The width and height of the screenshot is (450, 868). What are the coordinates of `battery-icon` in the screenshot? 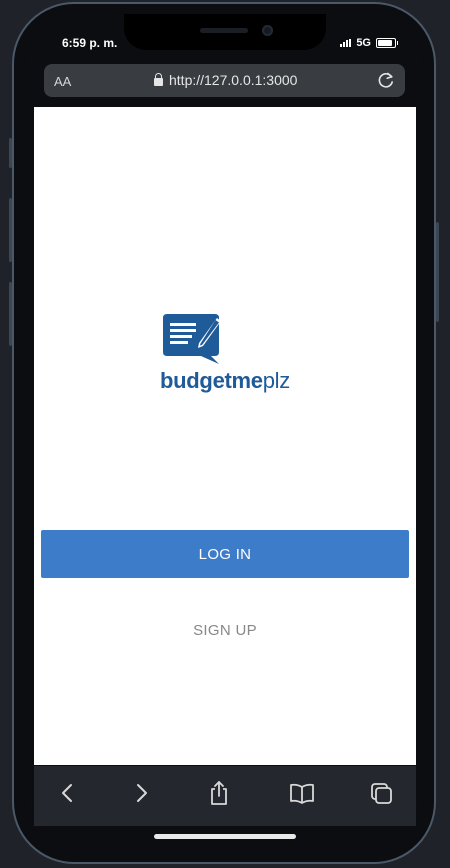 It's located at (387, 43).